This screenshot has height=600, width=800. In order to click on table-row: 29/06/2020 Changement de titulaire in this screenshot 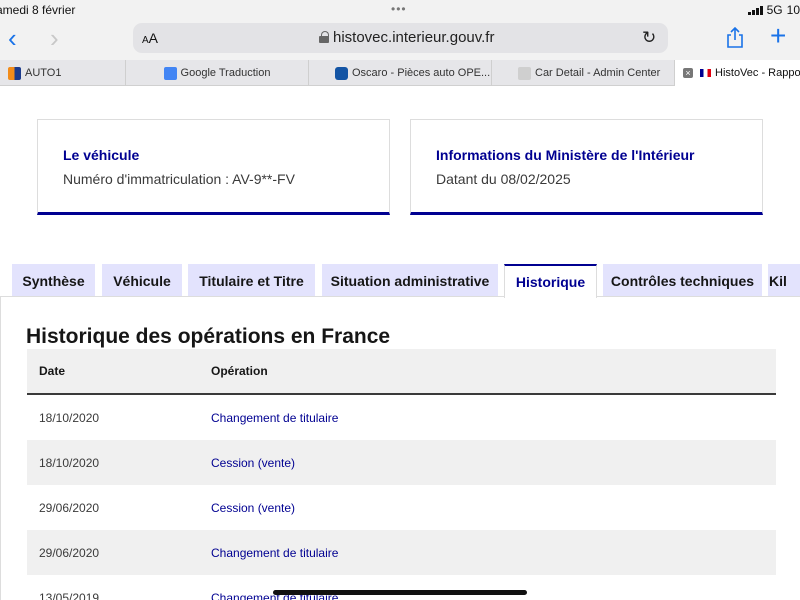, I will do `click(401, 552)`.